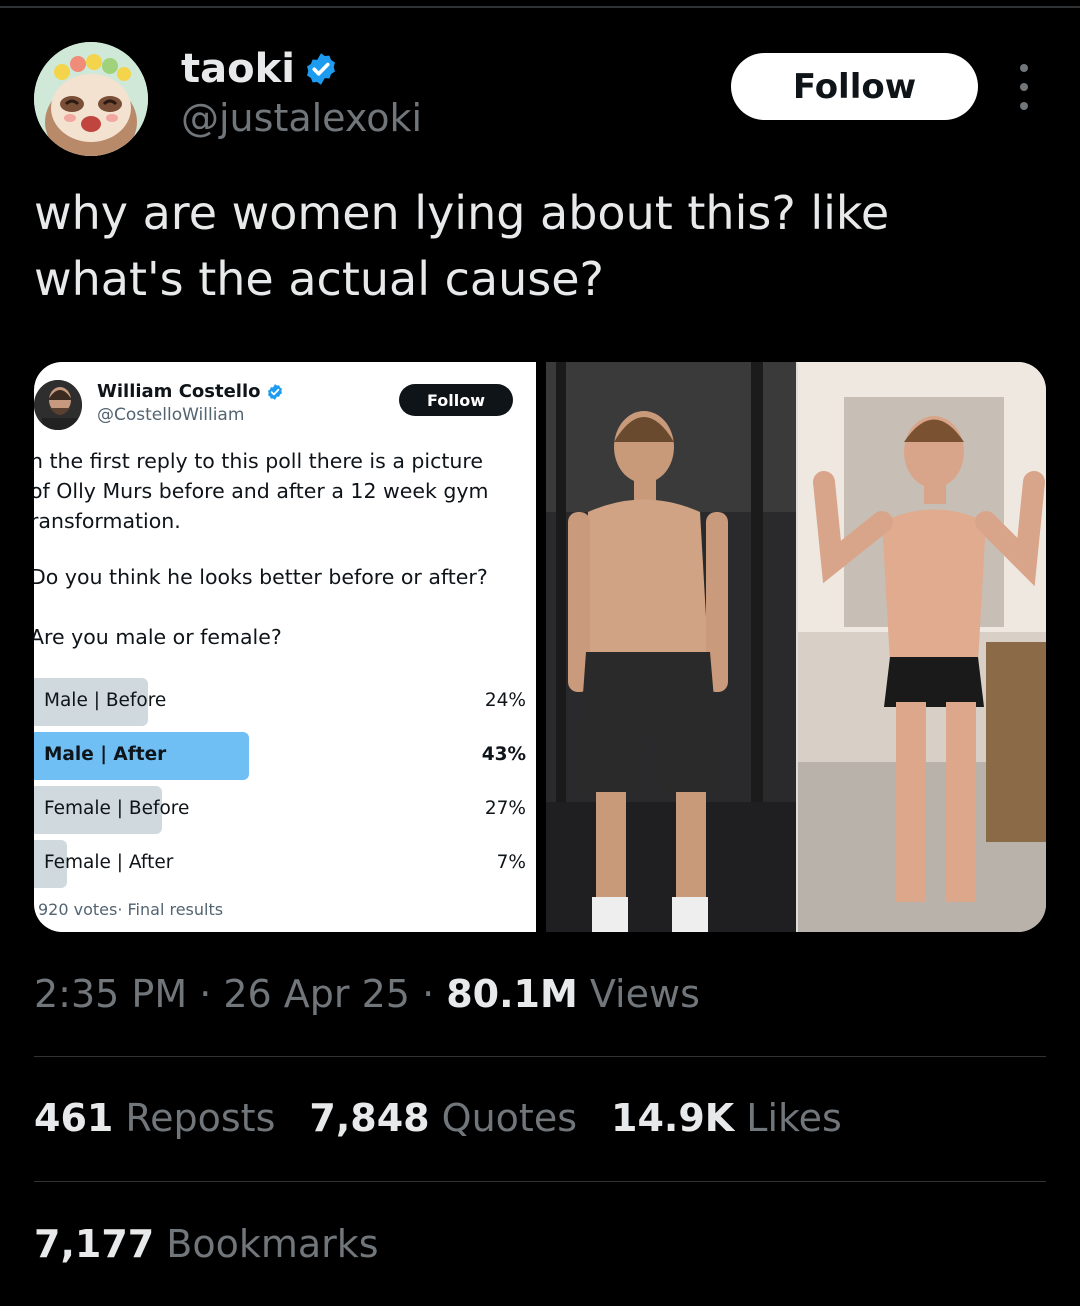 This screenshot has height=1306, width=1080. I want to click on author-display-name: taoki, so click(260, 69).